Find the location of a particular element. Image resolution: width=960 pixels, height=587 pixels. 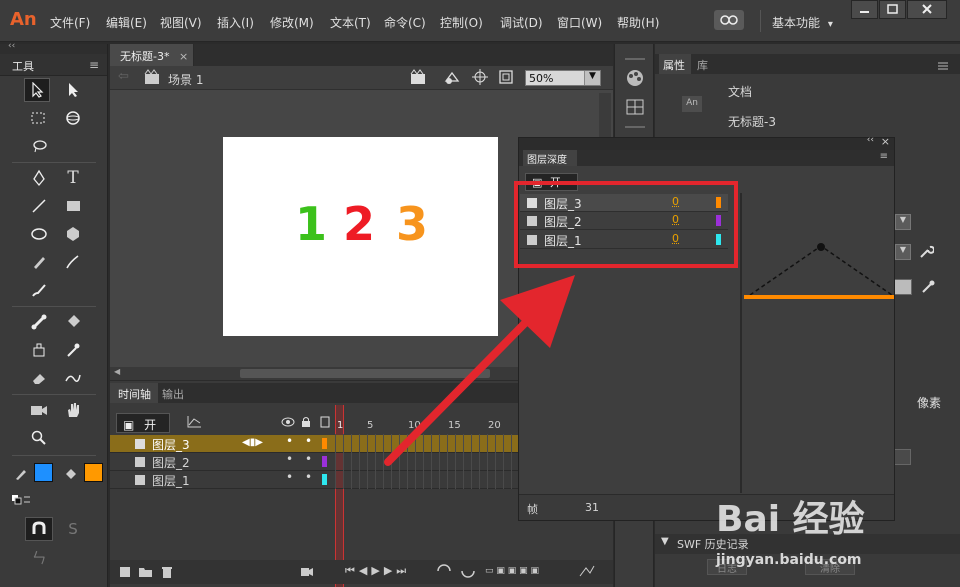

playback-controls: ⏮◀▶▶⏭ is located at coordinates (377, 571).